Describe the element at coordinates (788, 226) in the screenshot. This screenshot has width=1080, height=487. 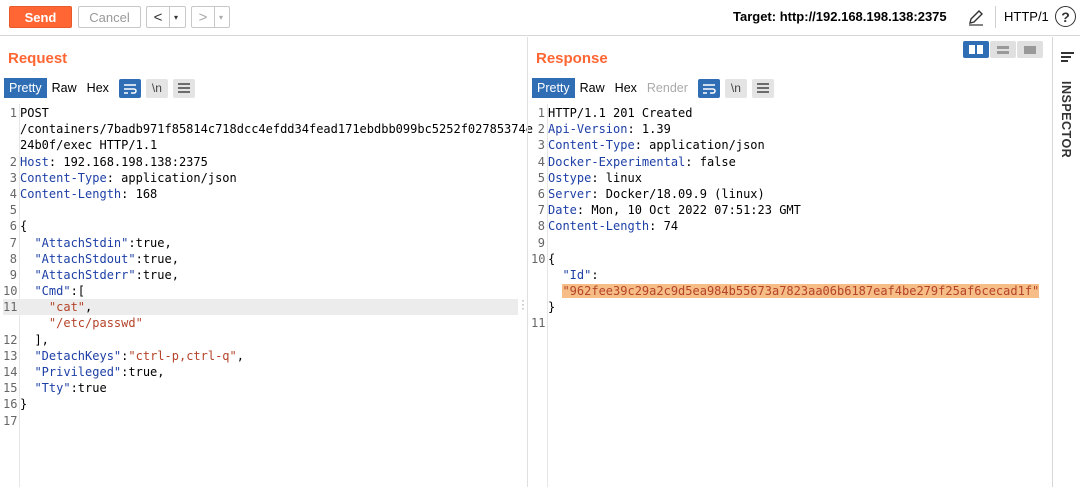
I see `code-line: 8 Content-Length: 74` at that location.